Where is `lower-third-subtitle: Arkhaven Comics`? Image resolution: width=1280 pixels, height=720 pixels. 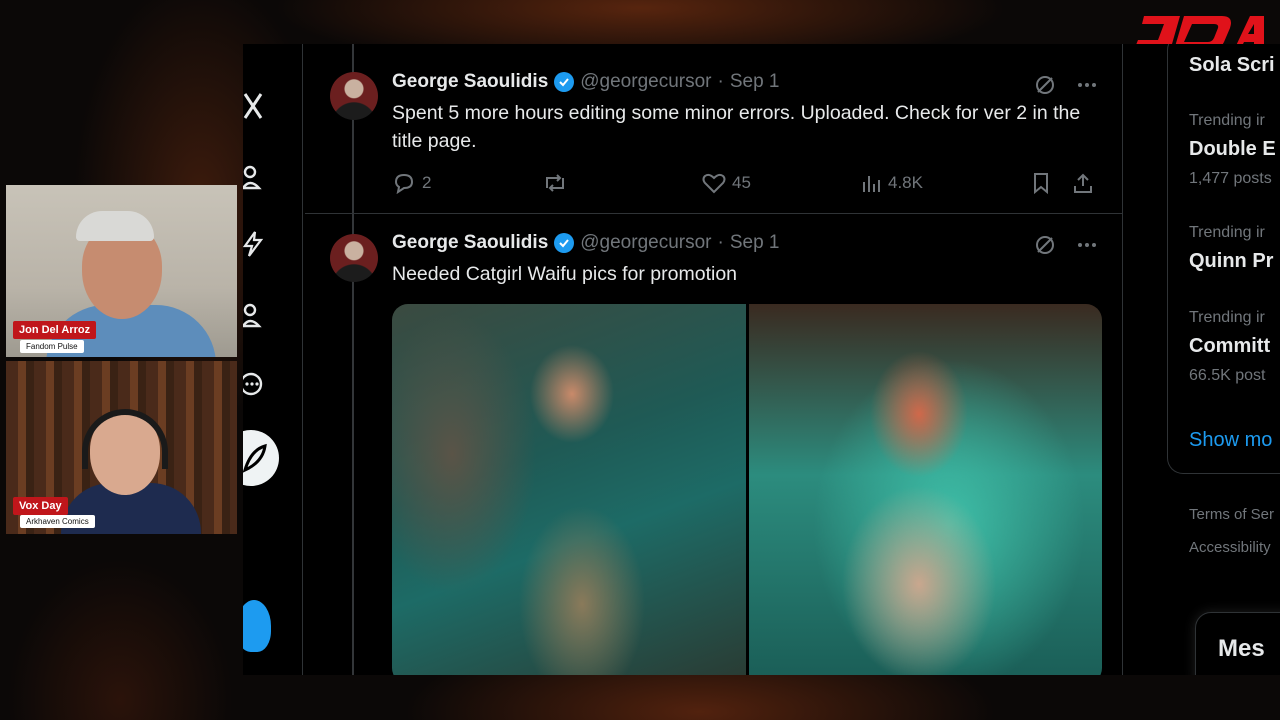 lower-third-subtitle: Arkhaven Comics is located at coordinates (57, 521).